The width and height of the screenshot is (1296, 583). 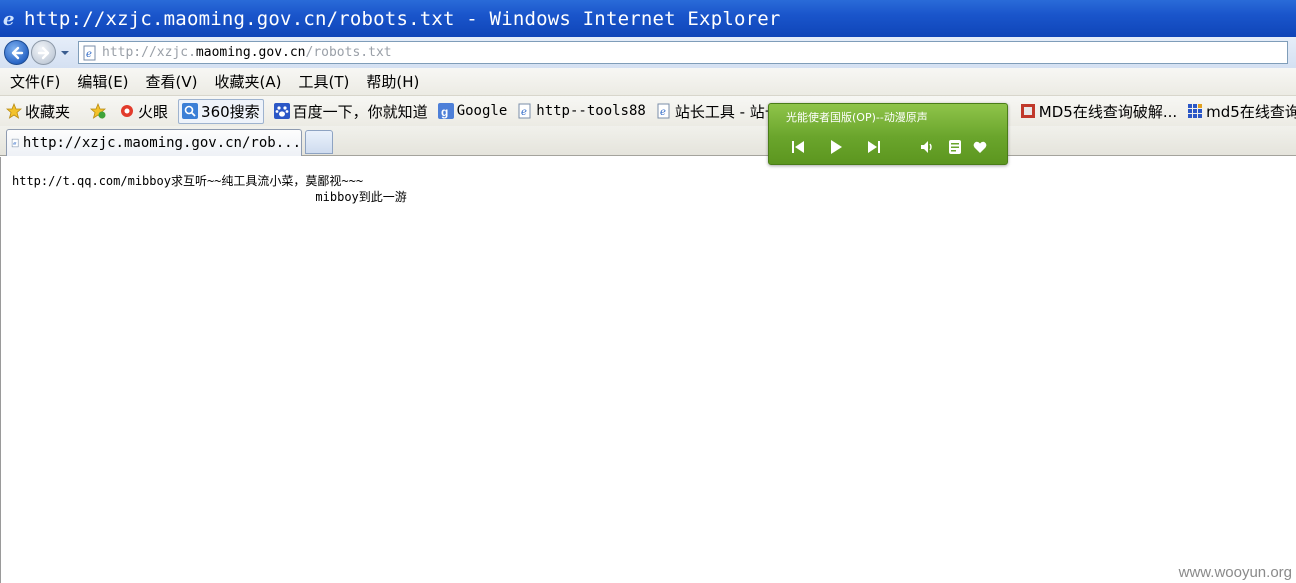 I want to click on watermark: www.wooyun.org, so click(x=1235, y=572).